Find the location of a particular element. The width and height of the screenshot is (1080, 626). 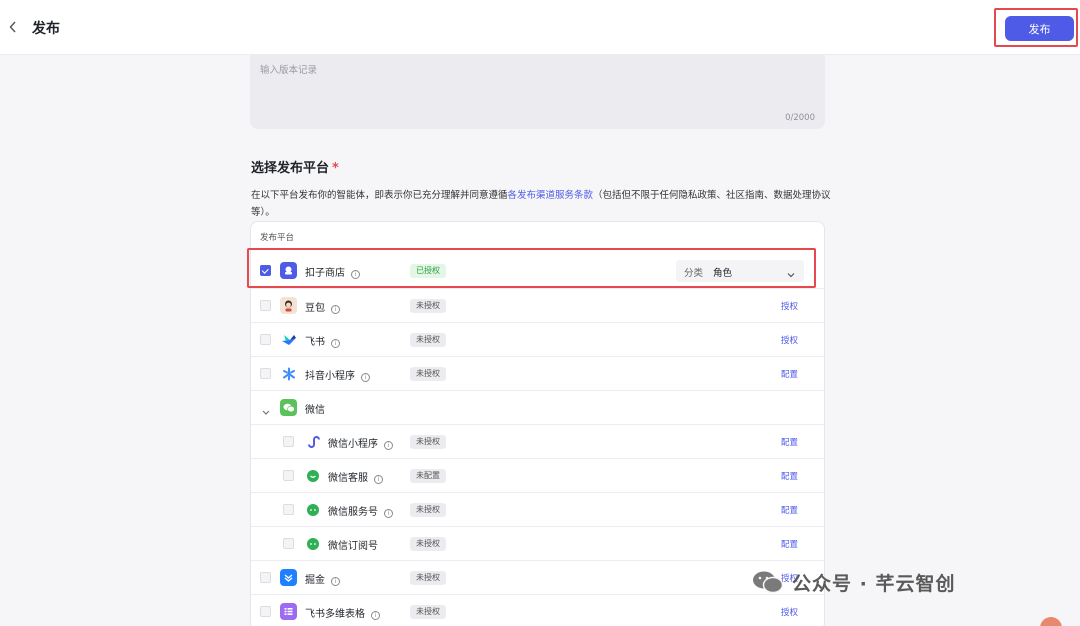

char-counter: 0/2000 is located at coordinates (800, 118).